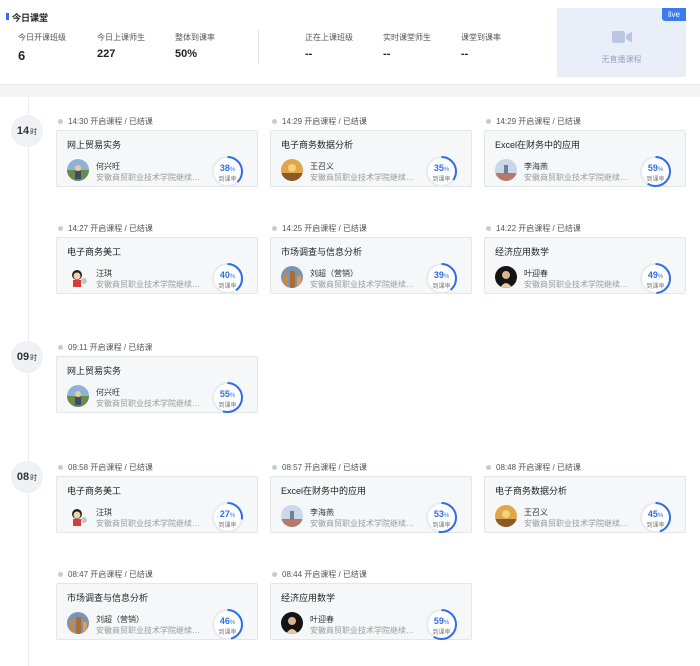  Describe the element at coordinates (42, 47) in the screenshot. I see `stat-classes-today: 今日开课班级 6` at that location.